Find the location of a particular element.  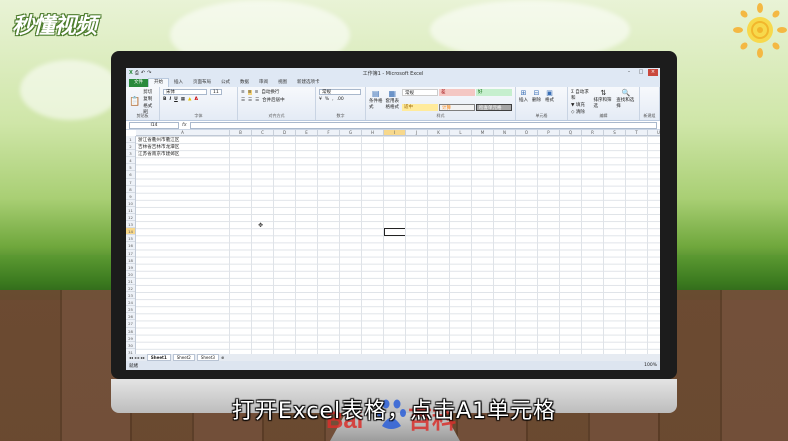

row-header-21: 21 is located at coordinates (130, 281).